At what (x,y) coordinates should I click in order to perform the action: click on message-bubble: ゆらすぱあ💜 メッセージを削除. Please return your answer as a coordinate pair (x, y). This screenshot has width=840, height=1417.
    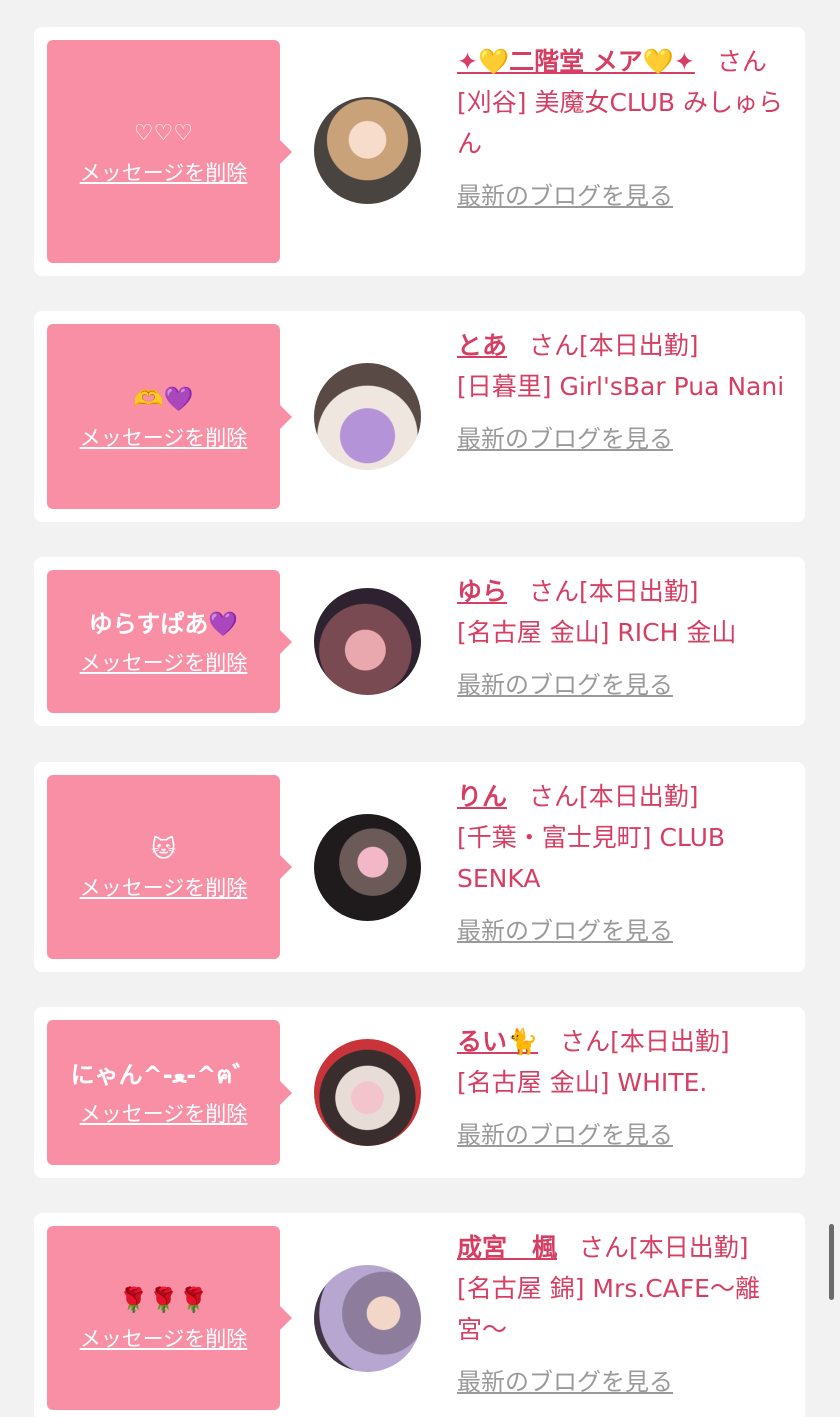
    Looking at the image, I should click on (169, 641).